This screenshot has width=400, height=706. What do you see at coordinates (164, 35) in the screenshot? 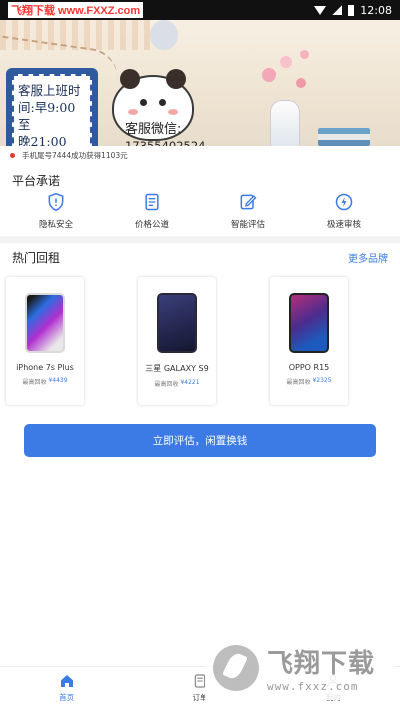
I see `banner-ornament` at bounding box center [164, 35].